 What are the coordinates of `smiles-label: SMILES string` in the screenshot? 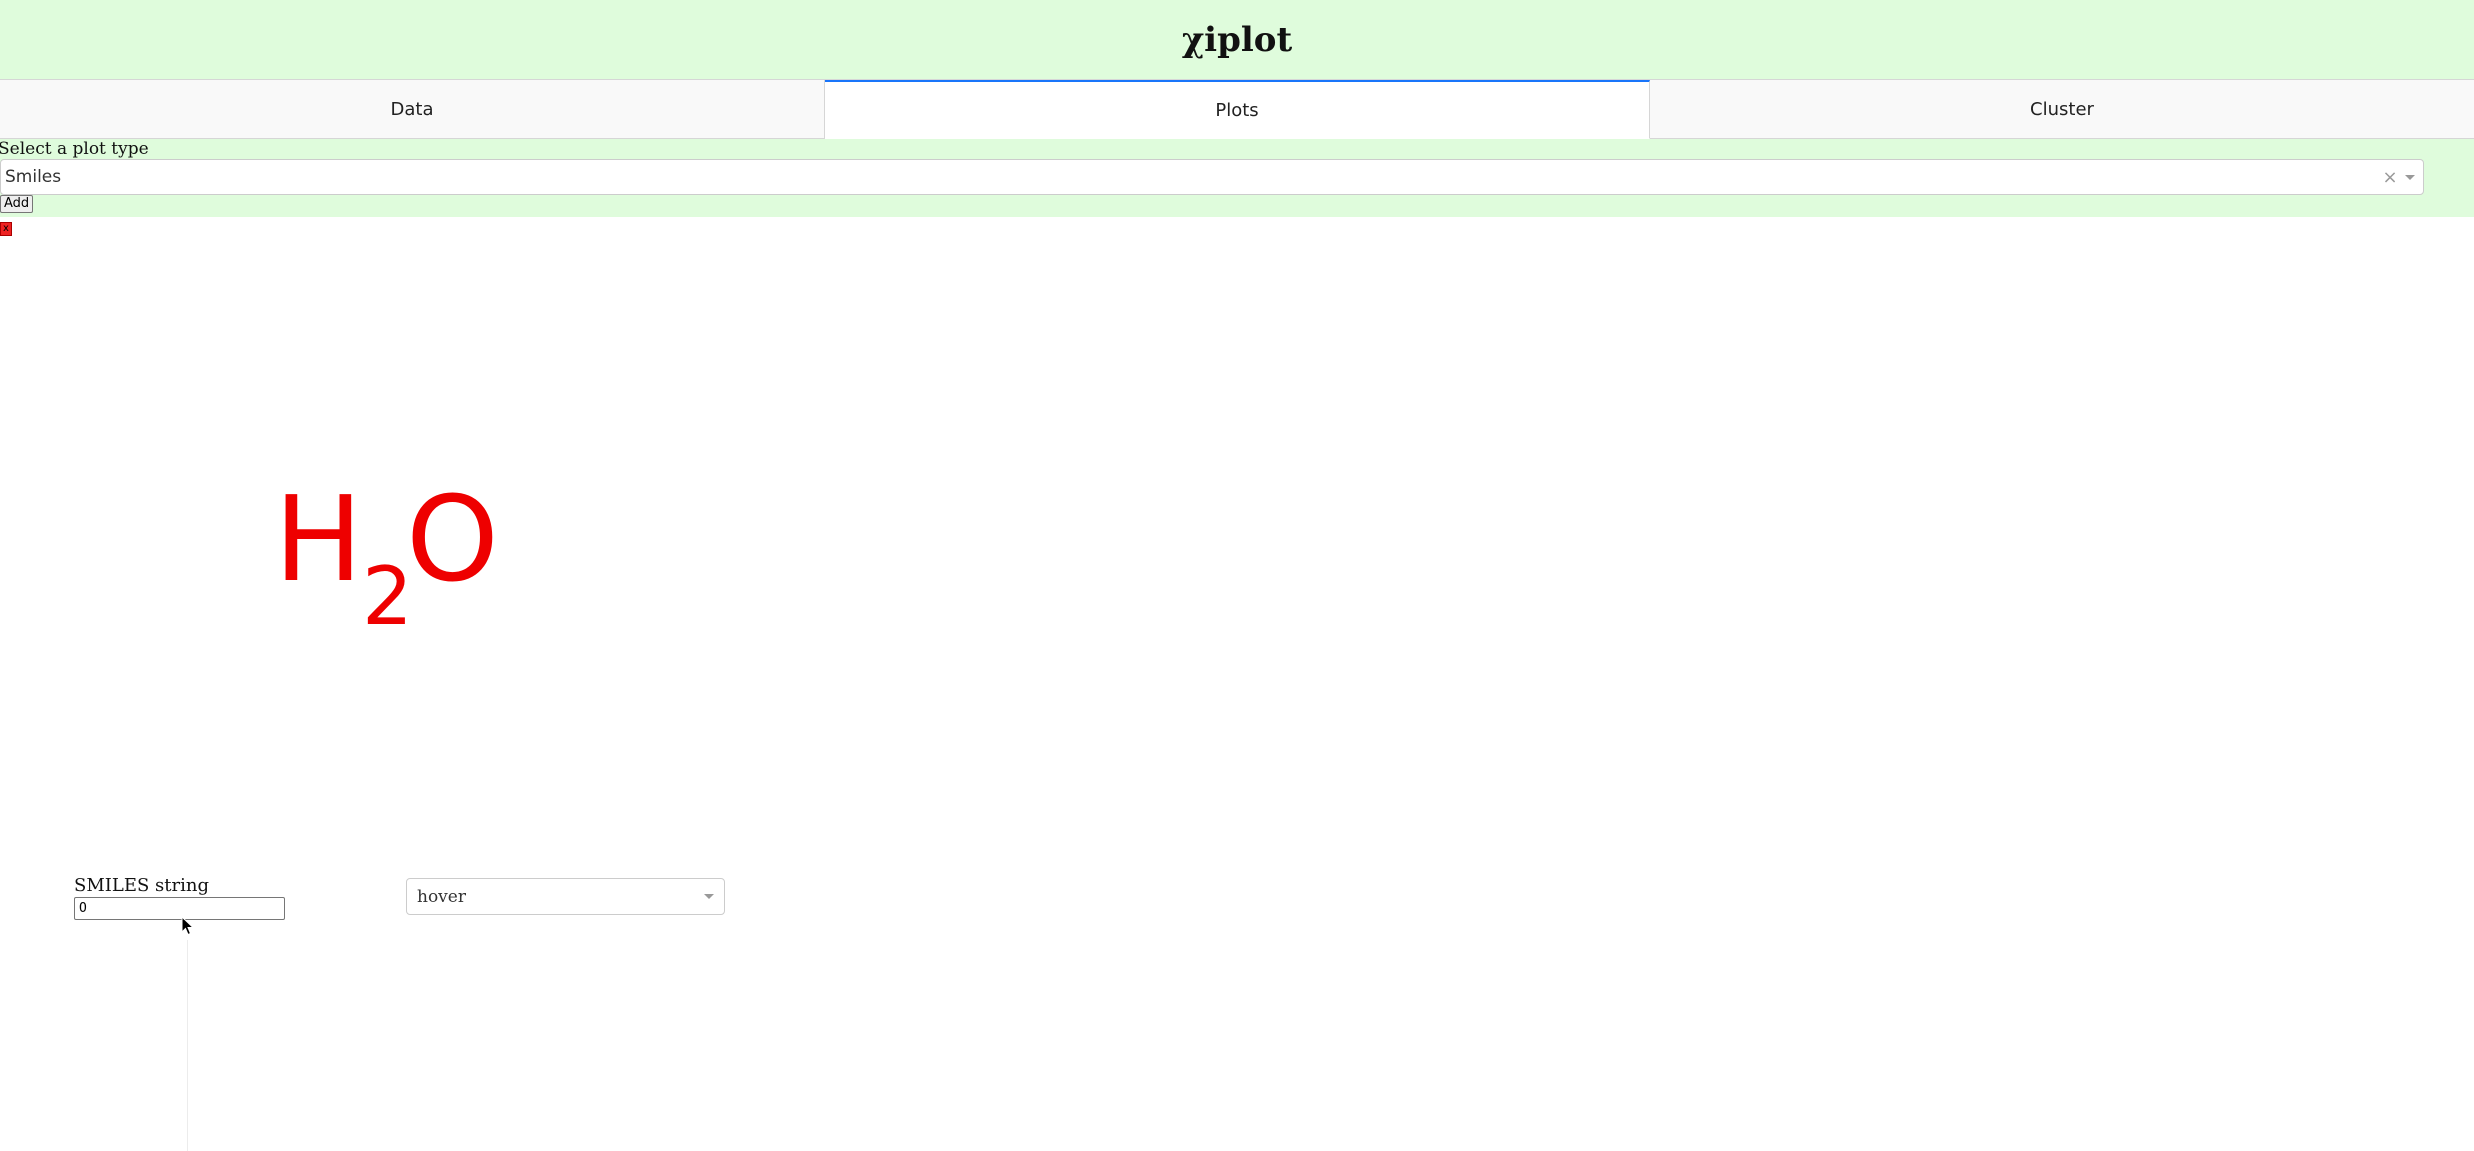 It's located at (141, 885).